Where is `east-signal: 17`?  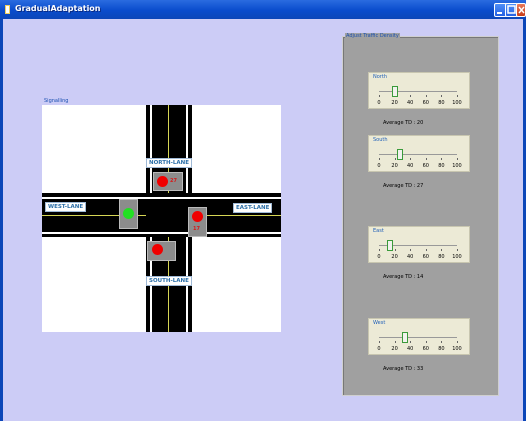 east-signal: 17 is located at coordinates (197, 222).